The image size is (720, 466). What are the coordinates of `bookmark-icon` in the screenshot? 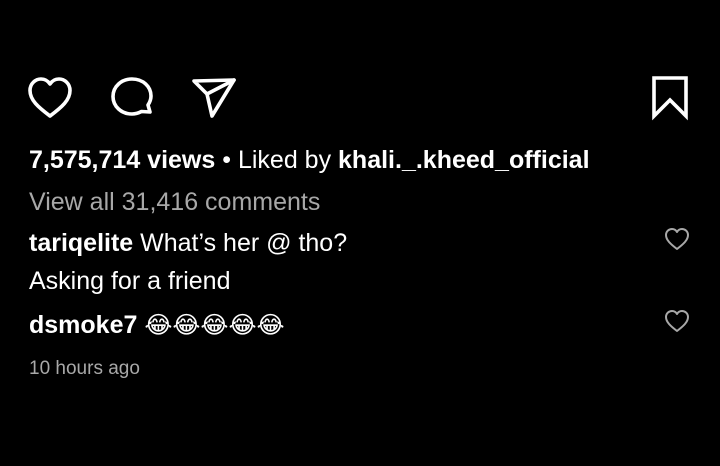 It's located at (670, 98).